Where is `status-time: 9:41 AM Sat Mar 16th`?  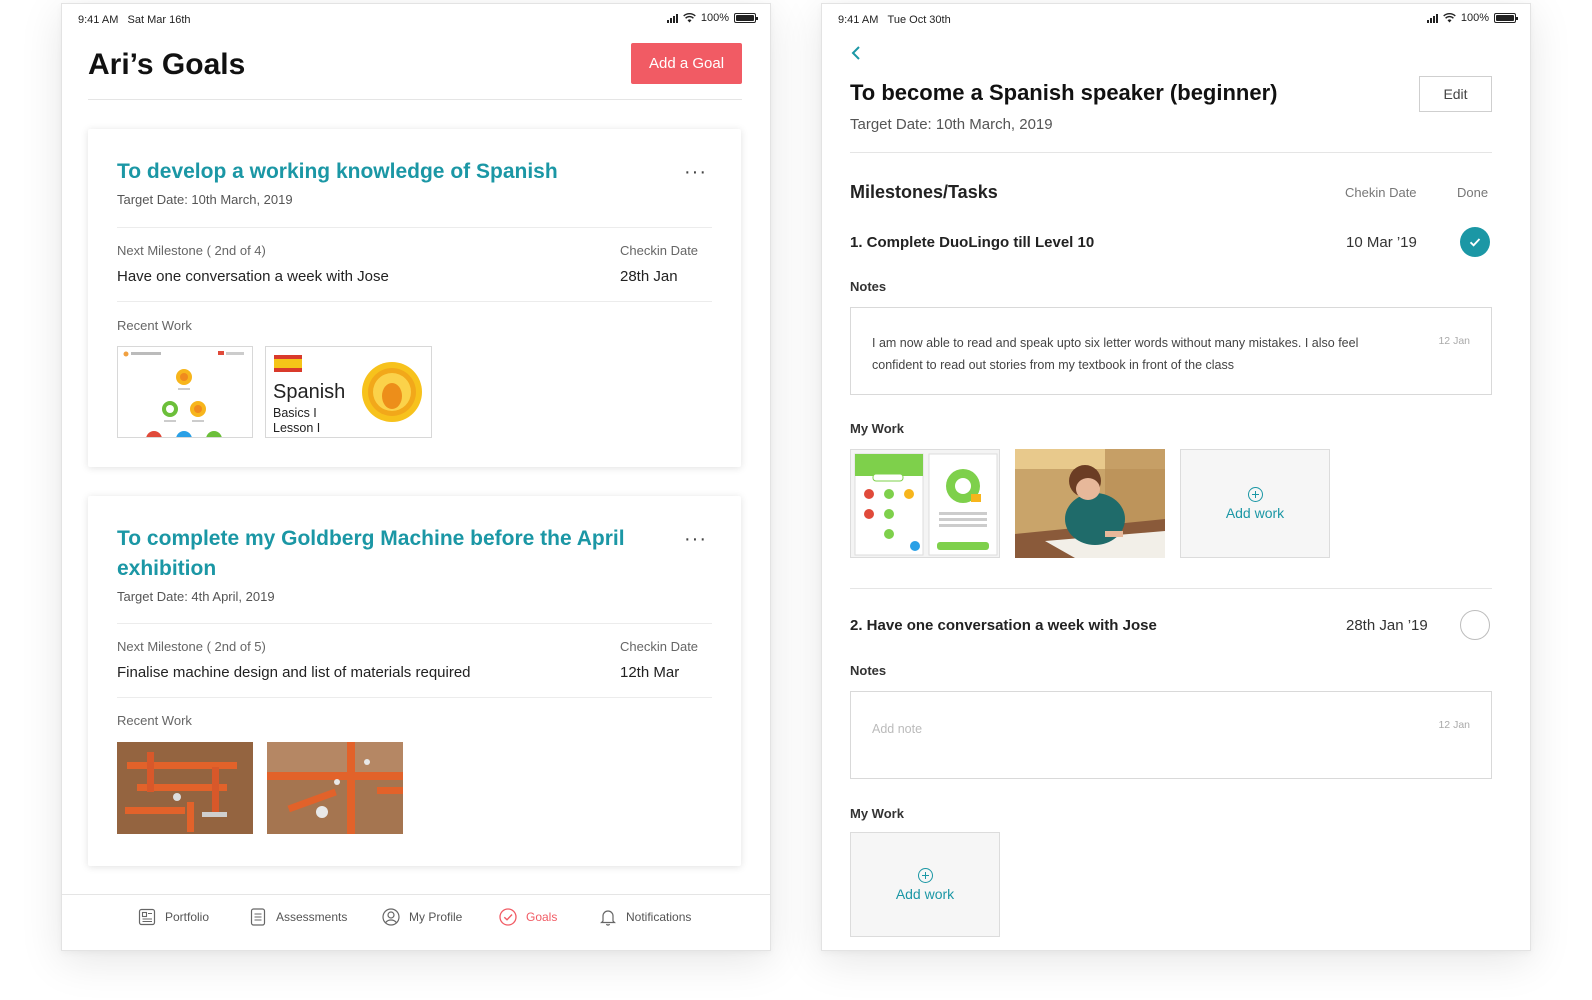
status-time: 9:41 AM Sat Mar 16th is located at coordinates (134, 20).